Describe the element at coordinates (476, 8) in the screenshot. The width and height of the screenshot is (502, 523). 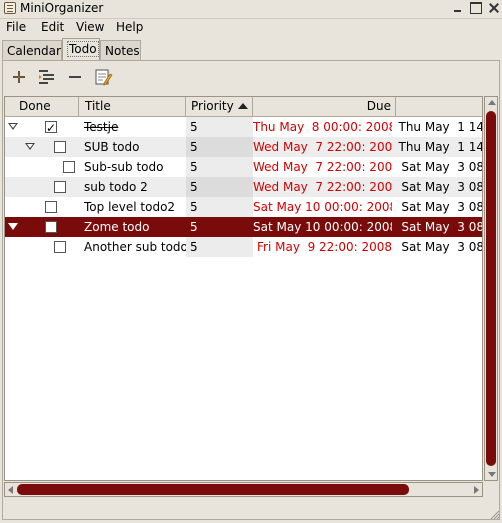
I see `maximize-icon` at that location.